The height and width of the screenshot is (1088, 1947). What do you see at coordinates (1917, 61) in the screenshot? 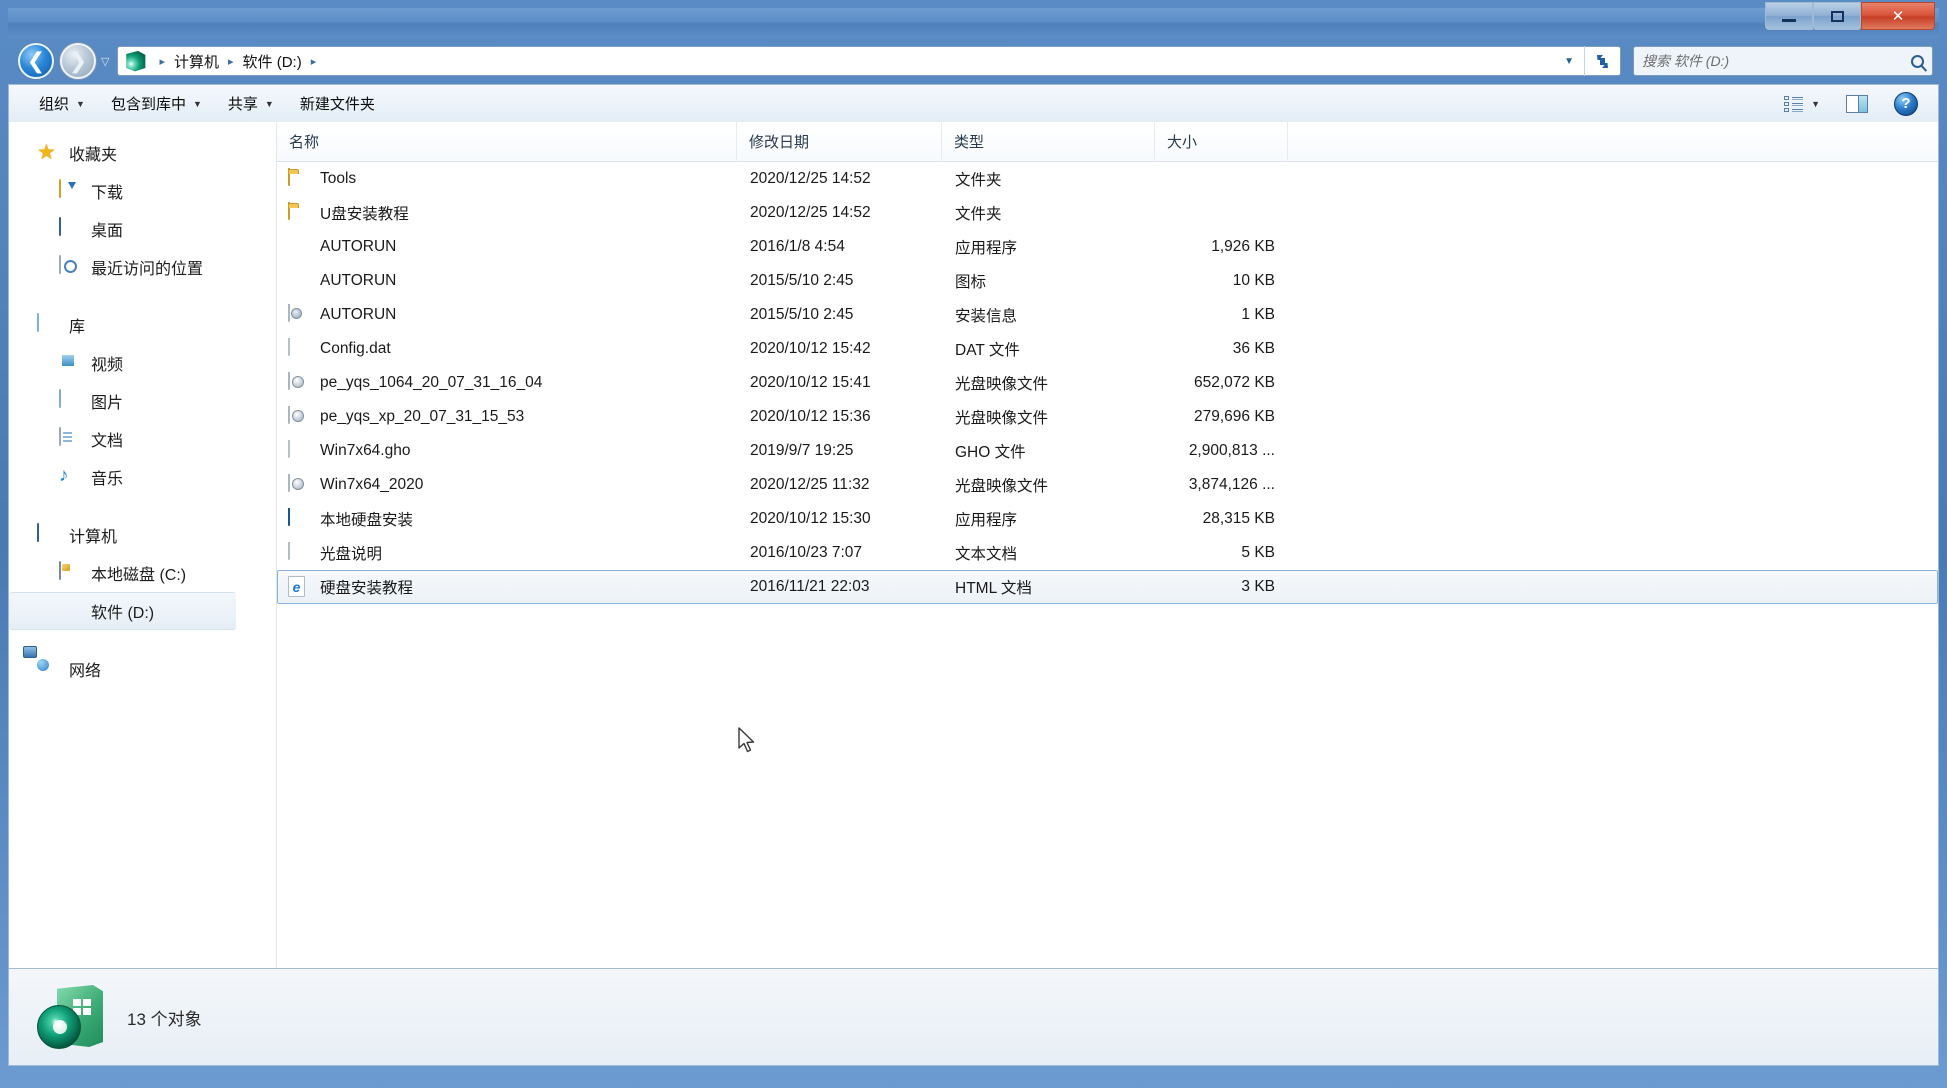
I see `search-icon` at bounding box center [1917, 61].